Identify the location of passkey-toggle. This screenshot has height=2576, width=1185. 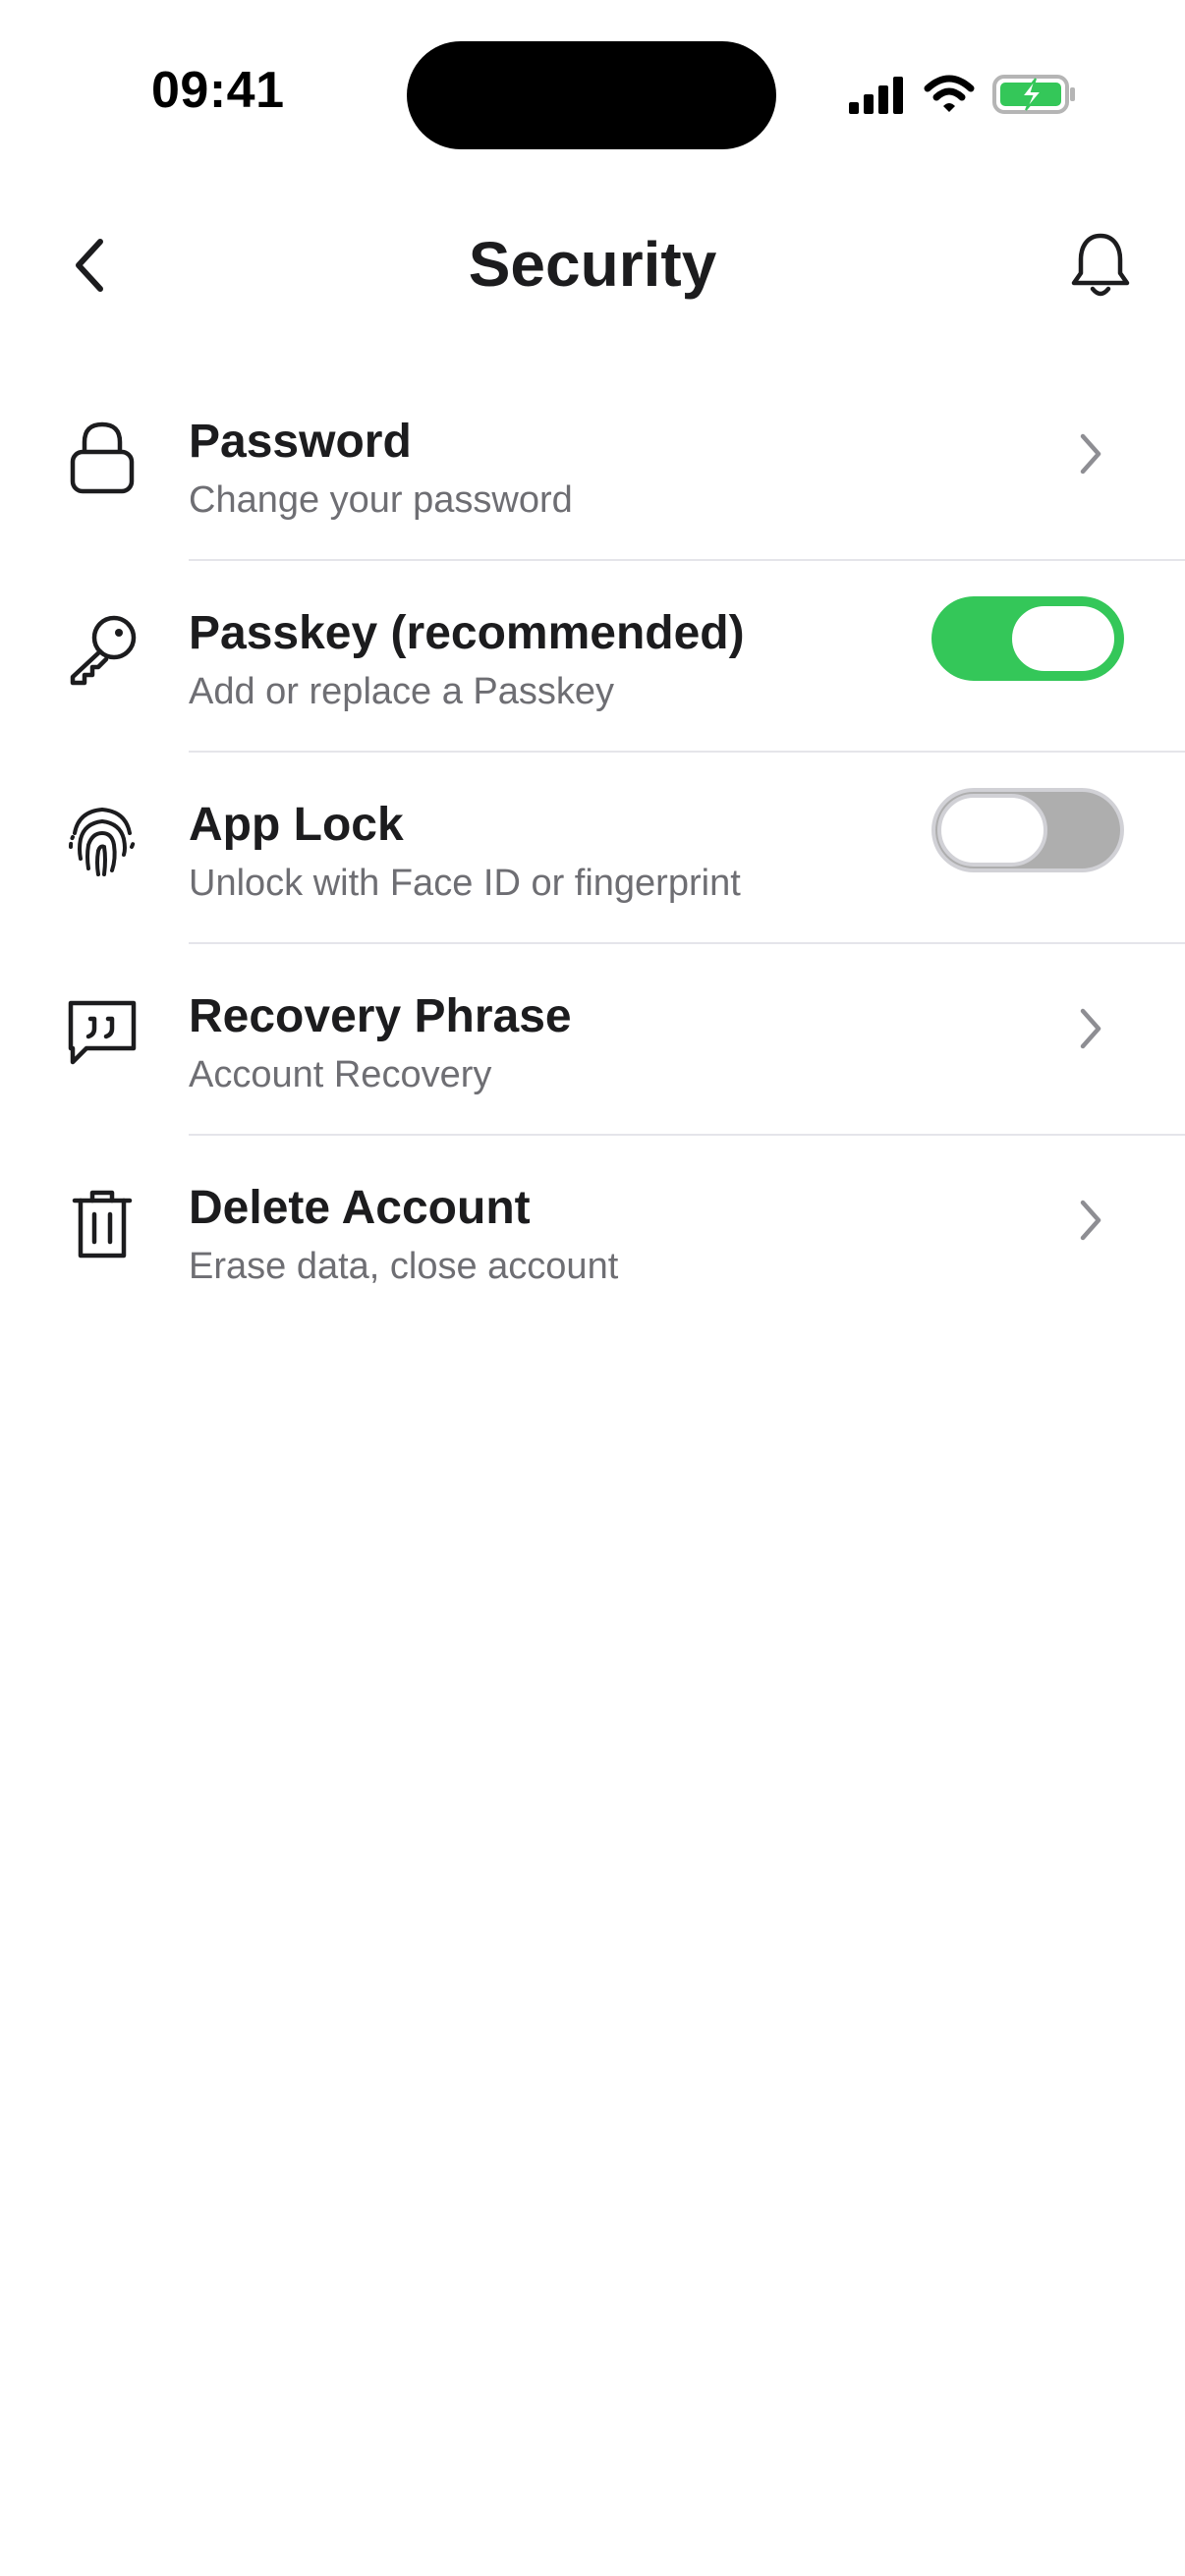
(1027, 638).